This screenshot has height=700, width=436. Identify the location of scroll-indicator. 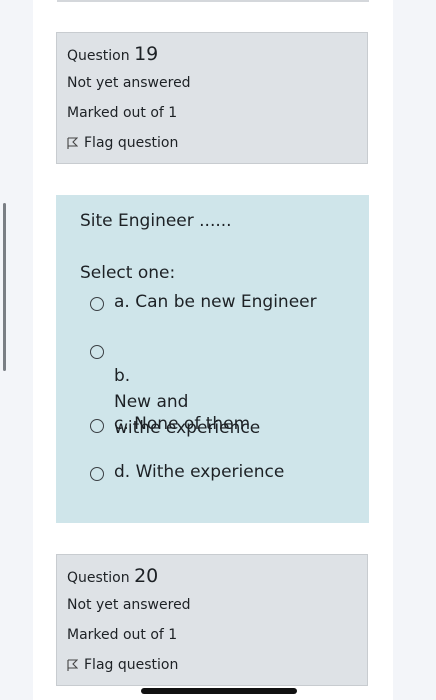
(4, 287).